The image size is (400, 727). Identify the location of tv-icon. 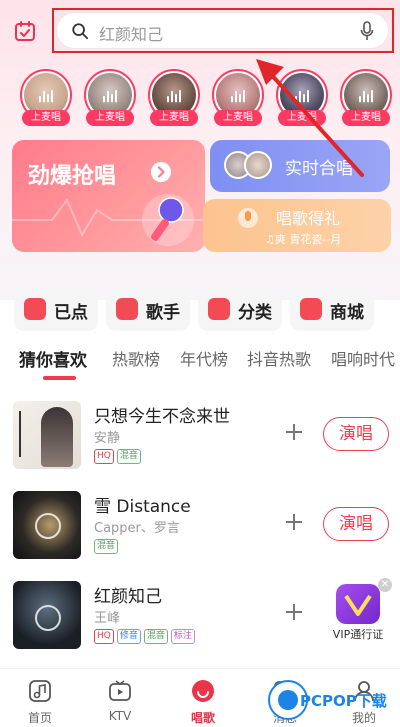
(120, 690).